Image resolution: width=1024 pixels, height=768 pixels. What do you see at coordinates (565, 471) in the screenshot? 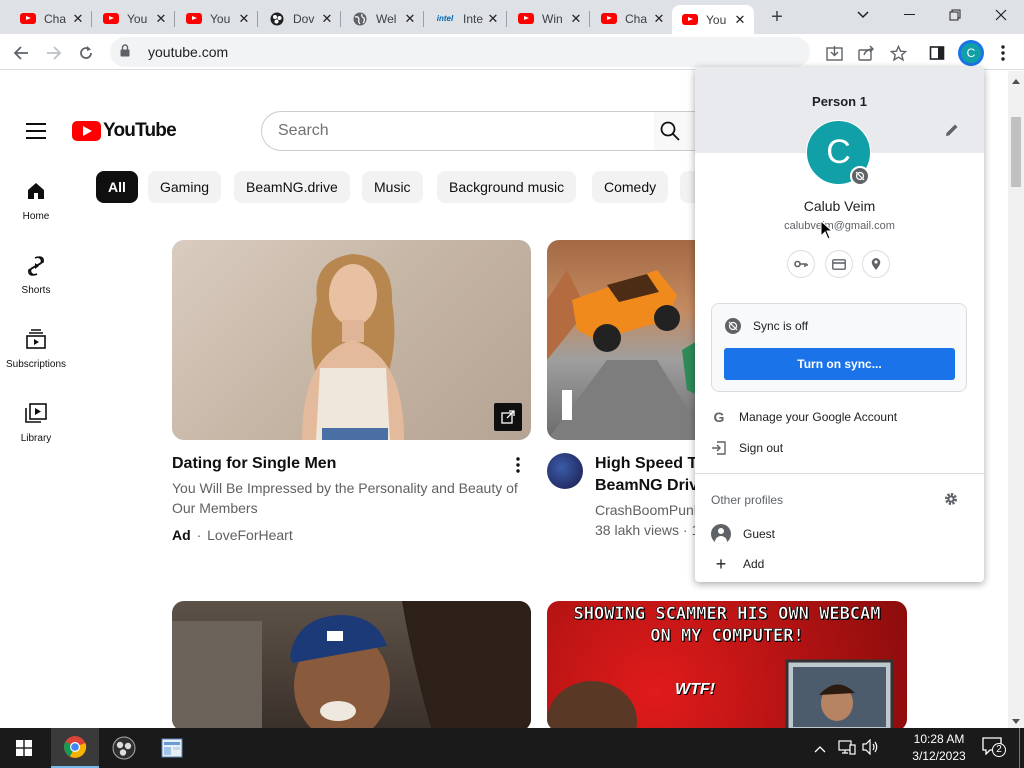
I see `channel-avatar` at bounding box center [565, 471].